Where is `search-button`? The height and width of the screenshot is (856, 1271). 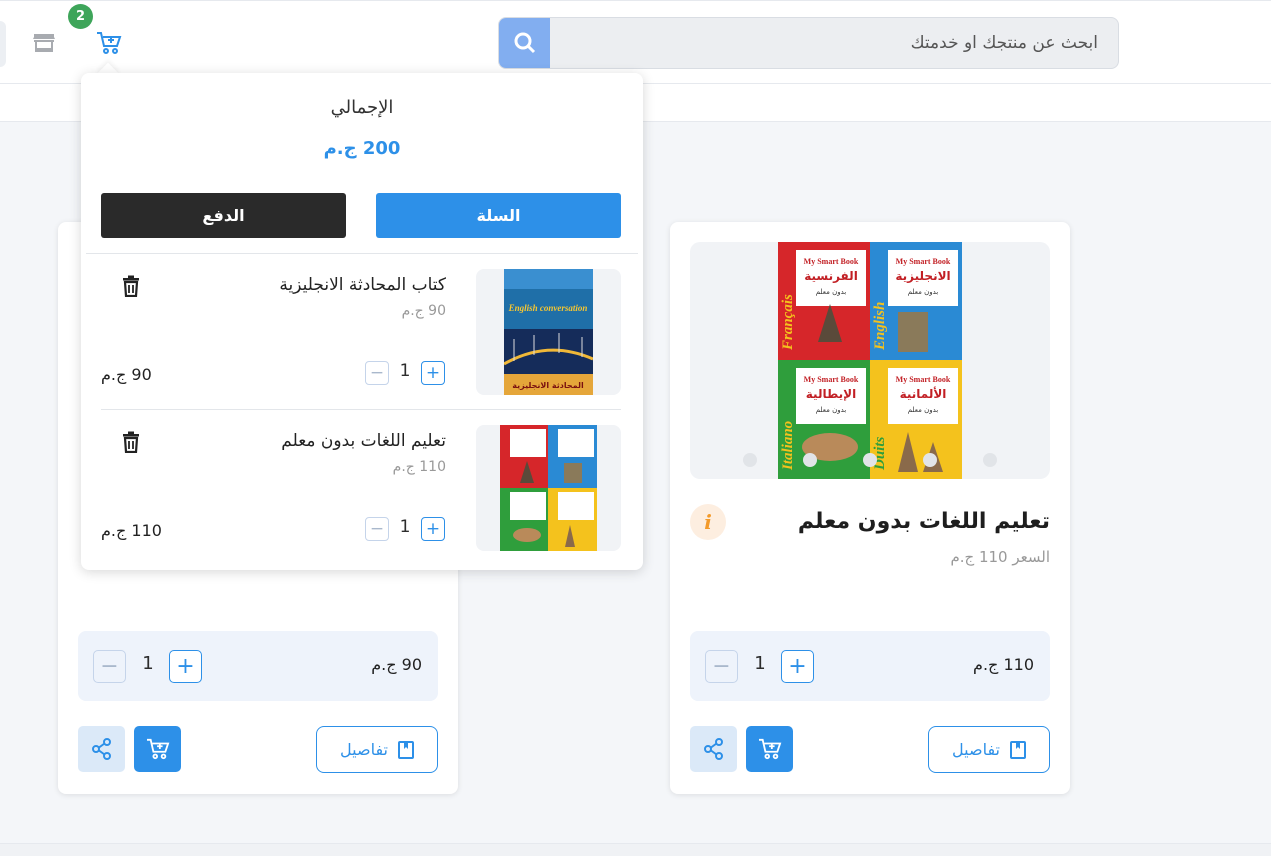 search-button is located at coordinates (524, 43).